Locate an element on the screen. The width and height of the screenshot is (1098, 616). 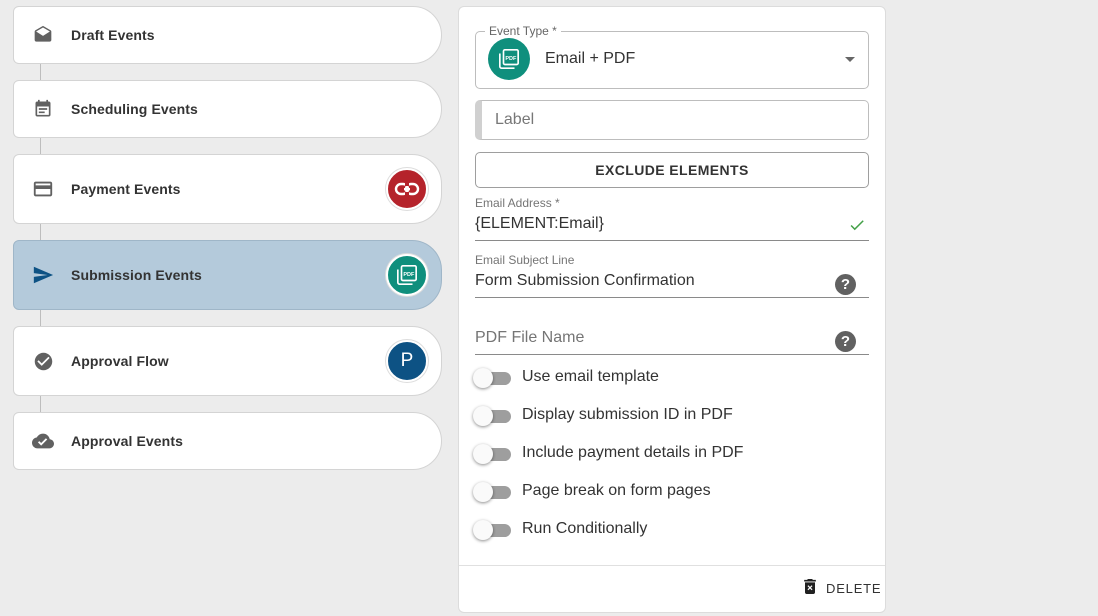
email-address-underline is located at coordinates (672, 240).